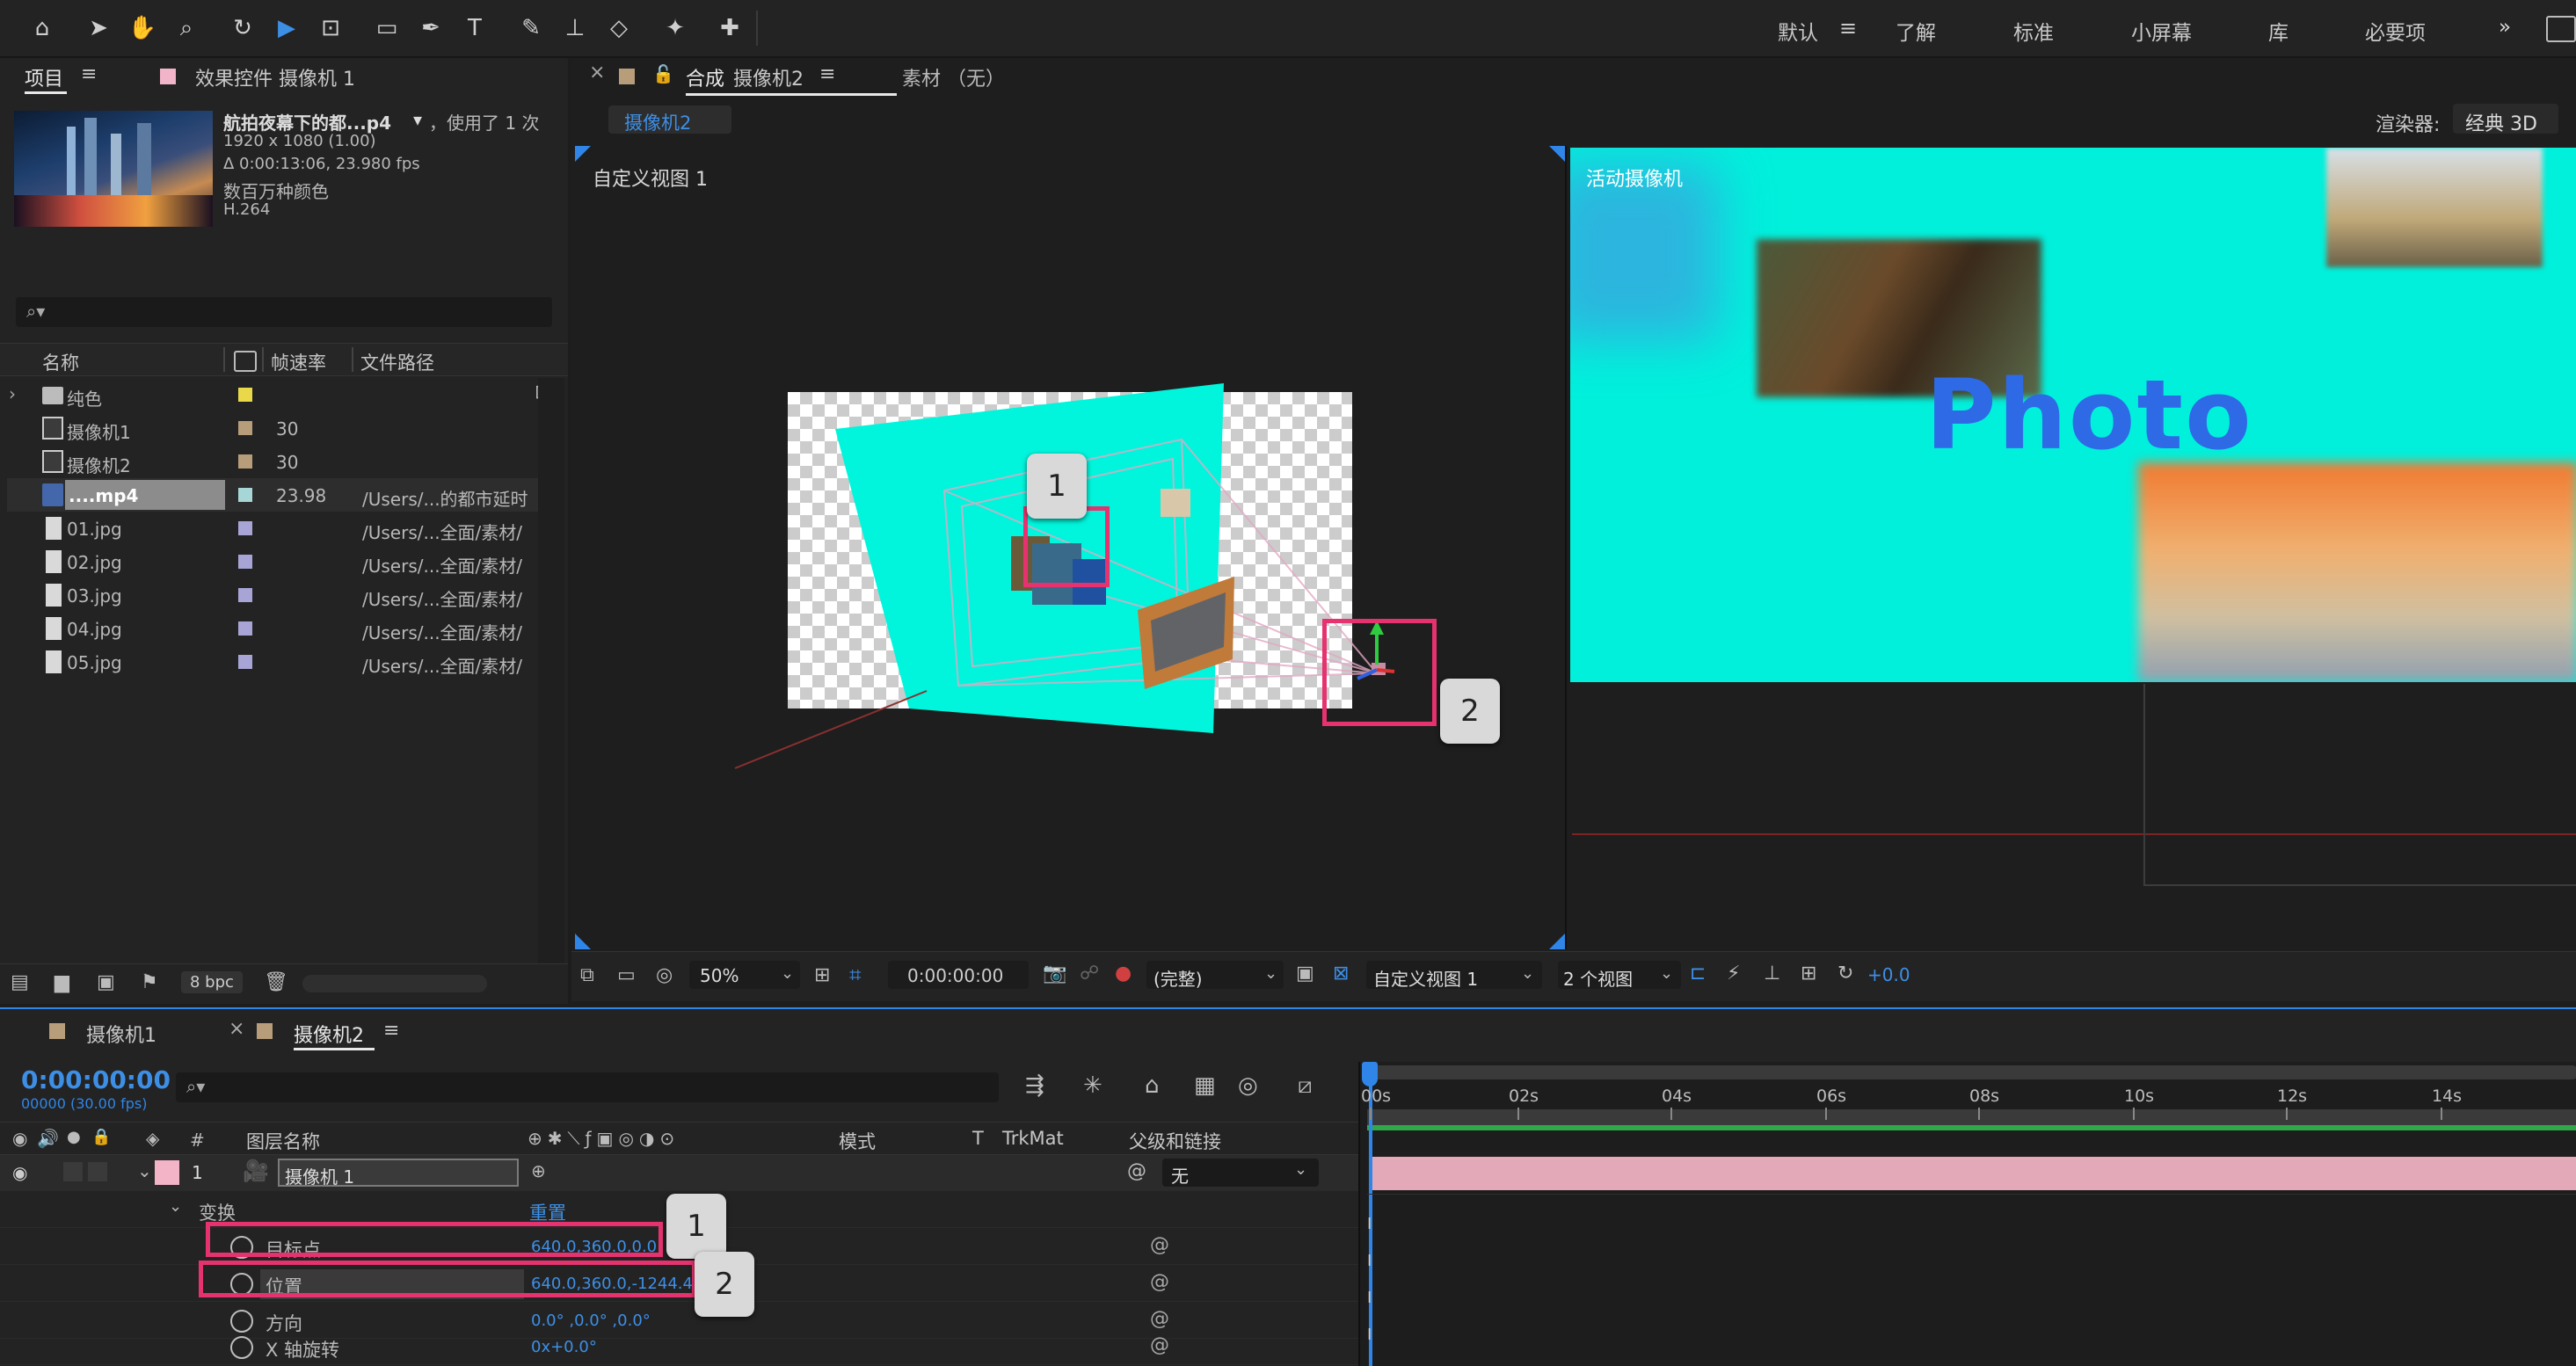 This screenshot has width=2576, height=1366. Describe the element at coordinates (663, 73) in the screenshot. I see `lock-icon: 🔓` at that location.